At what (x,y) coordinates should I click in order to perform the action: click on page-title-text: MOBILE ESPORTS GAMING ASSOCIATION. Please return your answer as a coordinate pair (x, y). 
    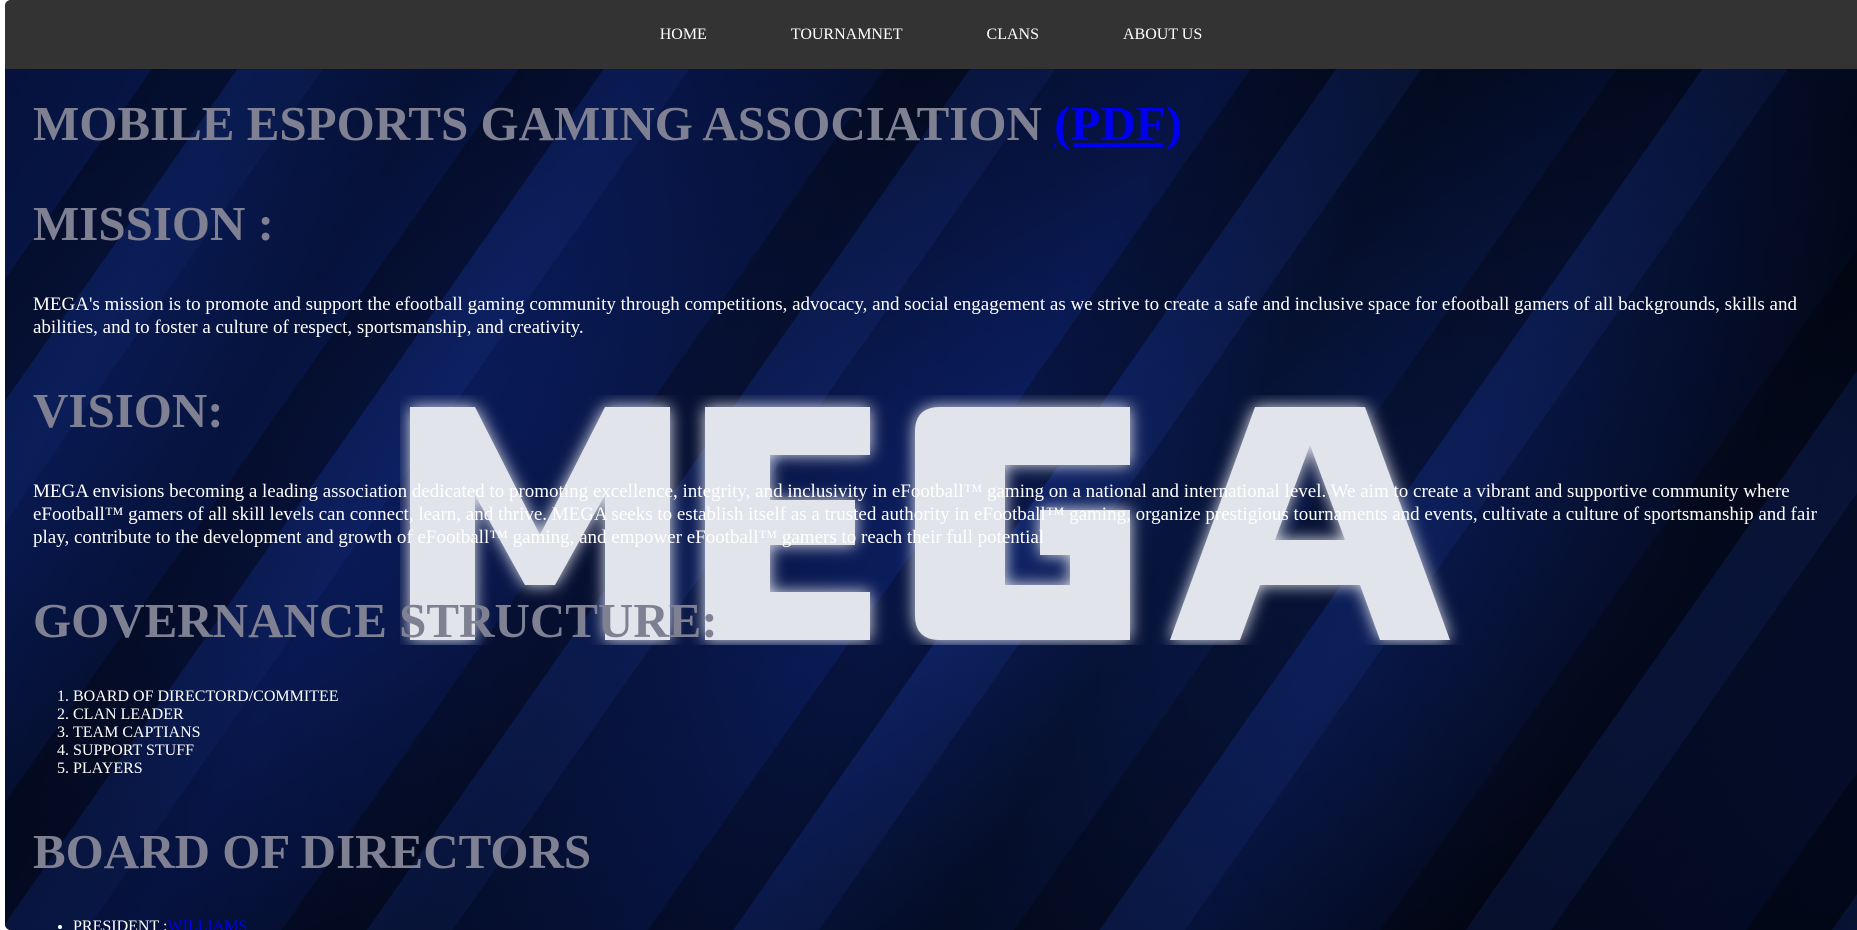
    Looking at the image, I should click on (537, 123).